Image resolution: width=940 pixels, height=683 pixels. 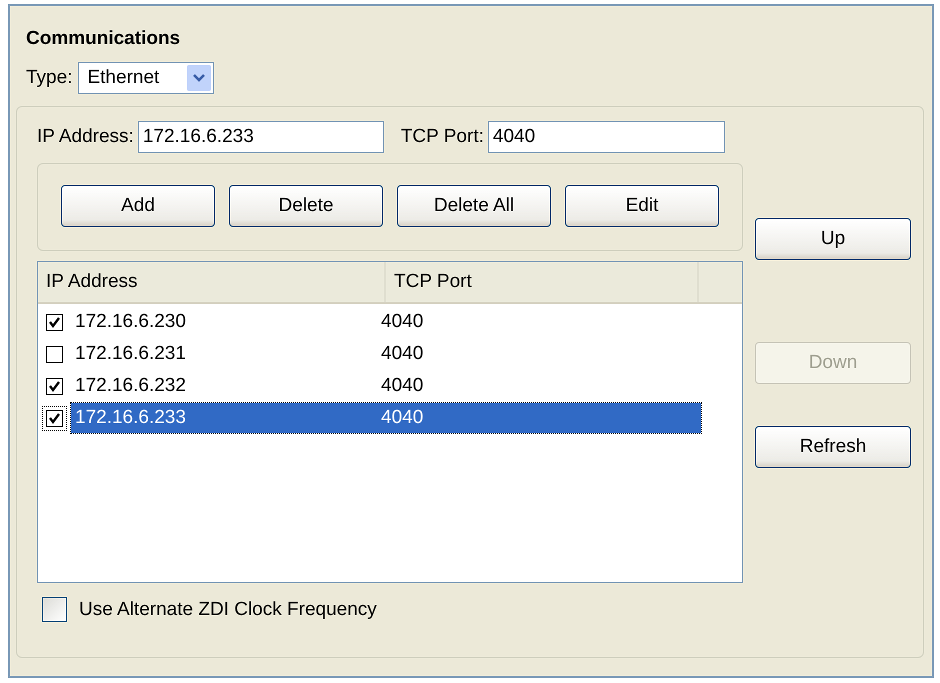 What do you see at coordinates (386, 322) in the screenshot?
I see `list-row: 172.16.6.230 4040` at bounding box center [386, 322].